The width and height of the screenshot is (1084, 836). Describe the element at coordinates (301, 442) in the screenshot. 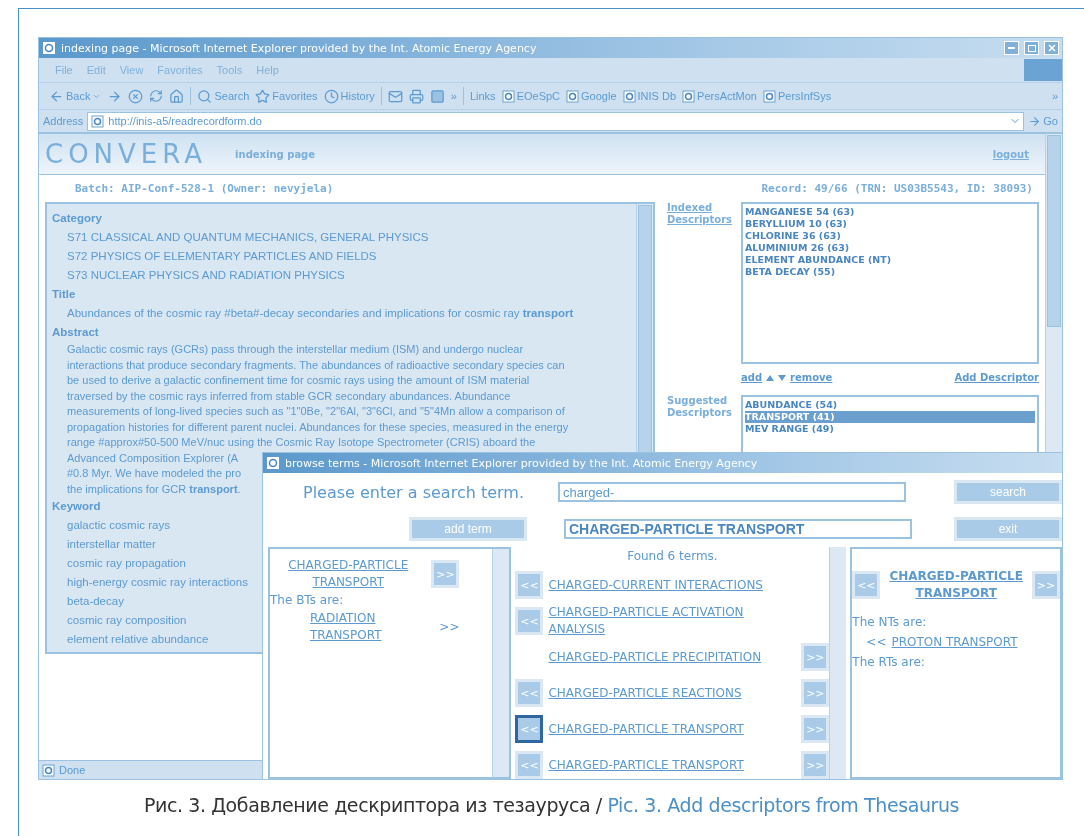

I see `abstract-line: range #approx#50-500 MeV/nuc using the Cosmic Ray Isotope Spectrometer (CRIS) aboard the` at that location.